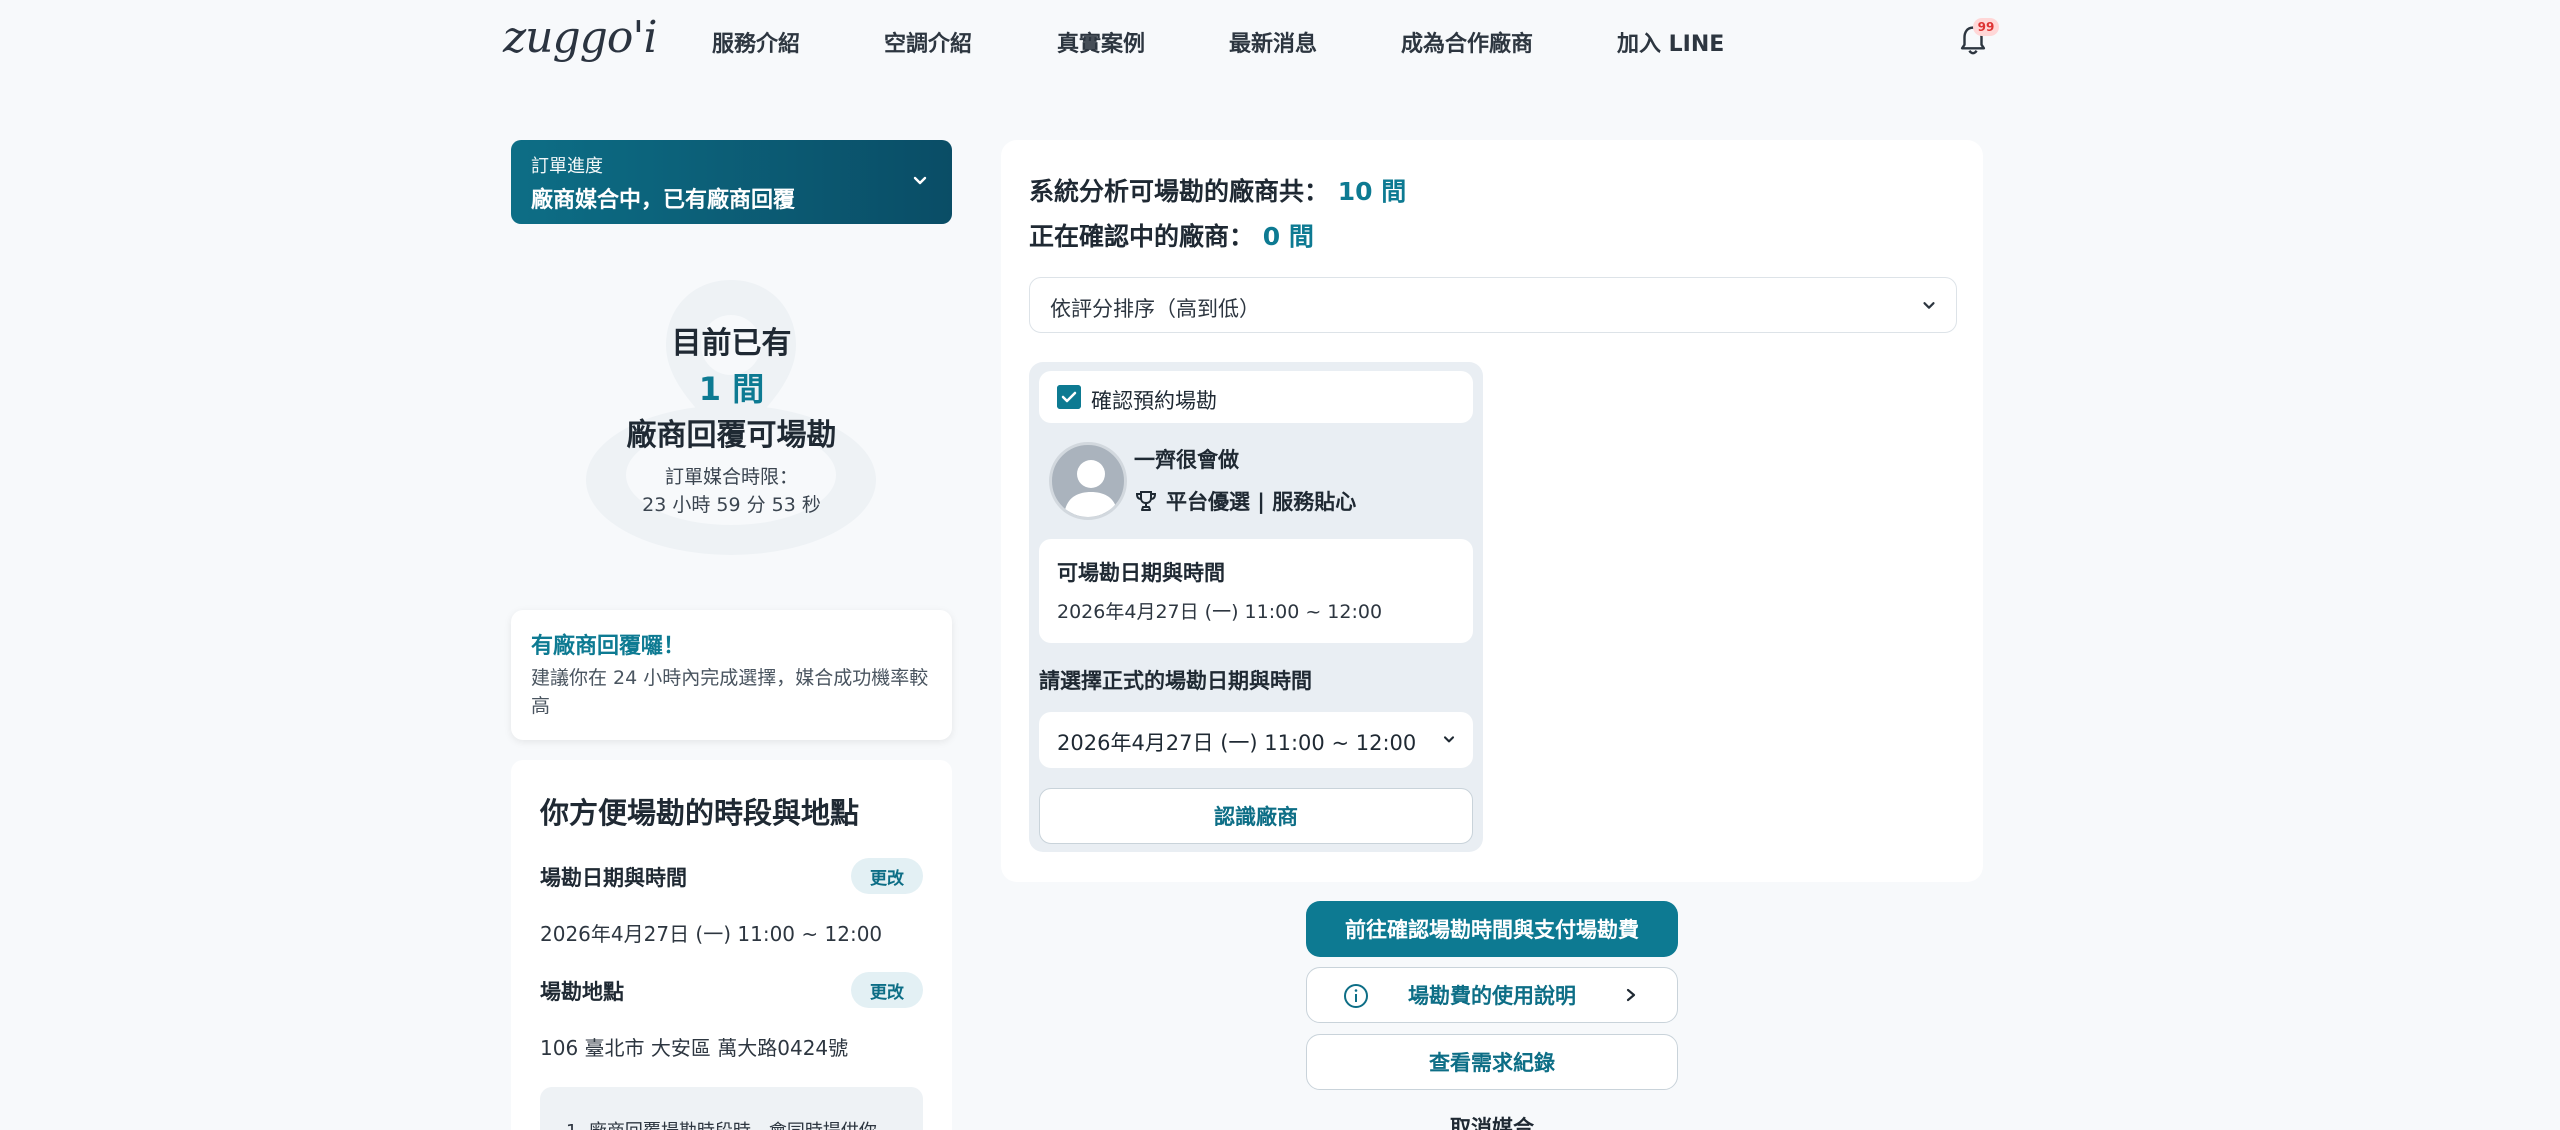 The height and width of the screenshot is (1130, 2560). I want to click on available-slot-box: 可場勘日期與時間 2026年4月27日 (一) 11:00 ~ 12:00, so click(1256, 591).